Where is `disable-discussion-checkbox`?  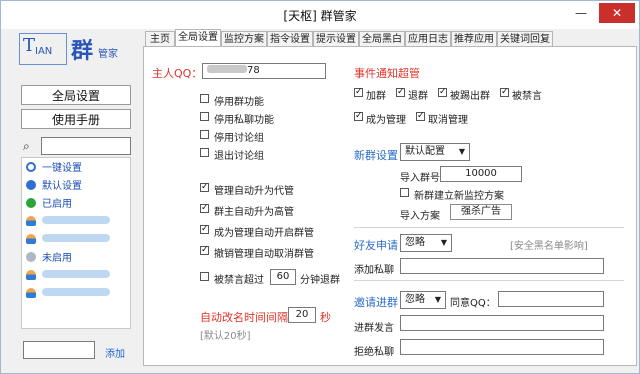 disable-discussion-checkbox is located at coordinates (204, 134).